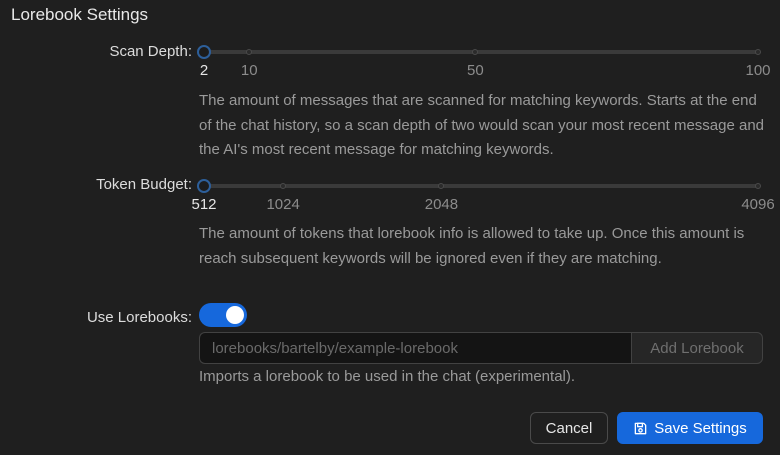 The width and height of the screenshot is (780, 455). What do you see at coordinates (282, 204) in the screenshot?
I see `slider-mark-label: 1024` at bounding box center [282, 204].